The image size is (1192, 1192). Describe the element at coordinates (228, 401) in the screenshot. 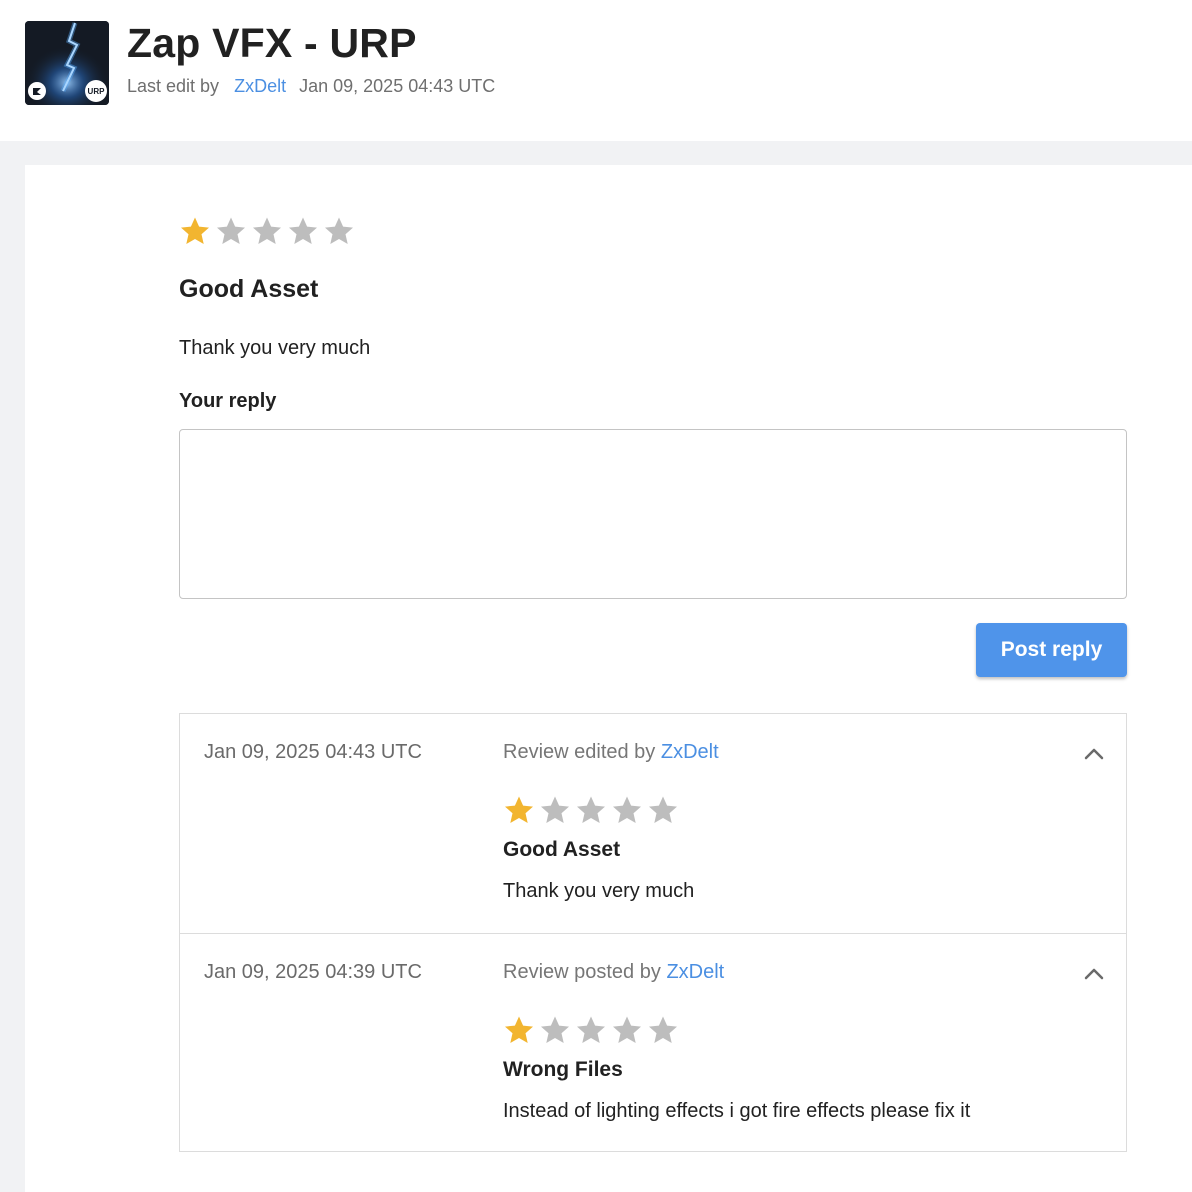

I see `reply-label: Your reply` at that location.